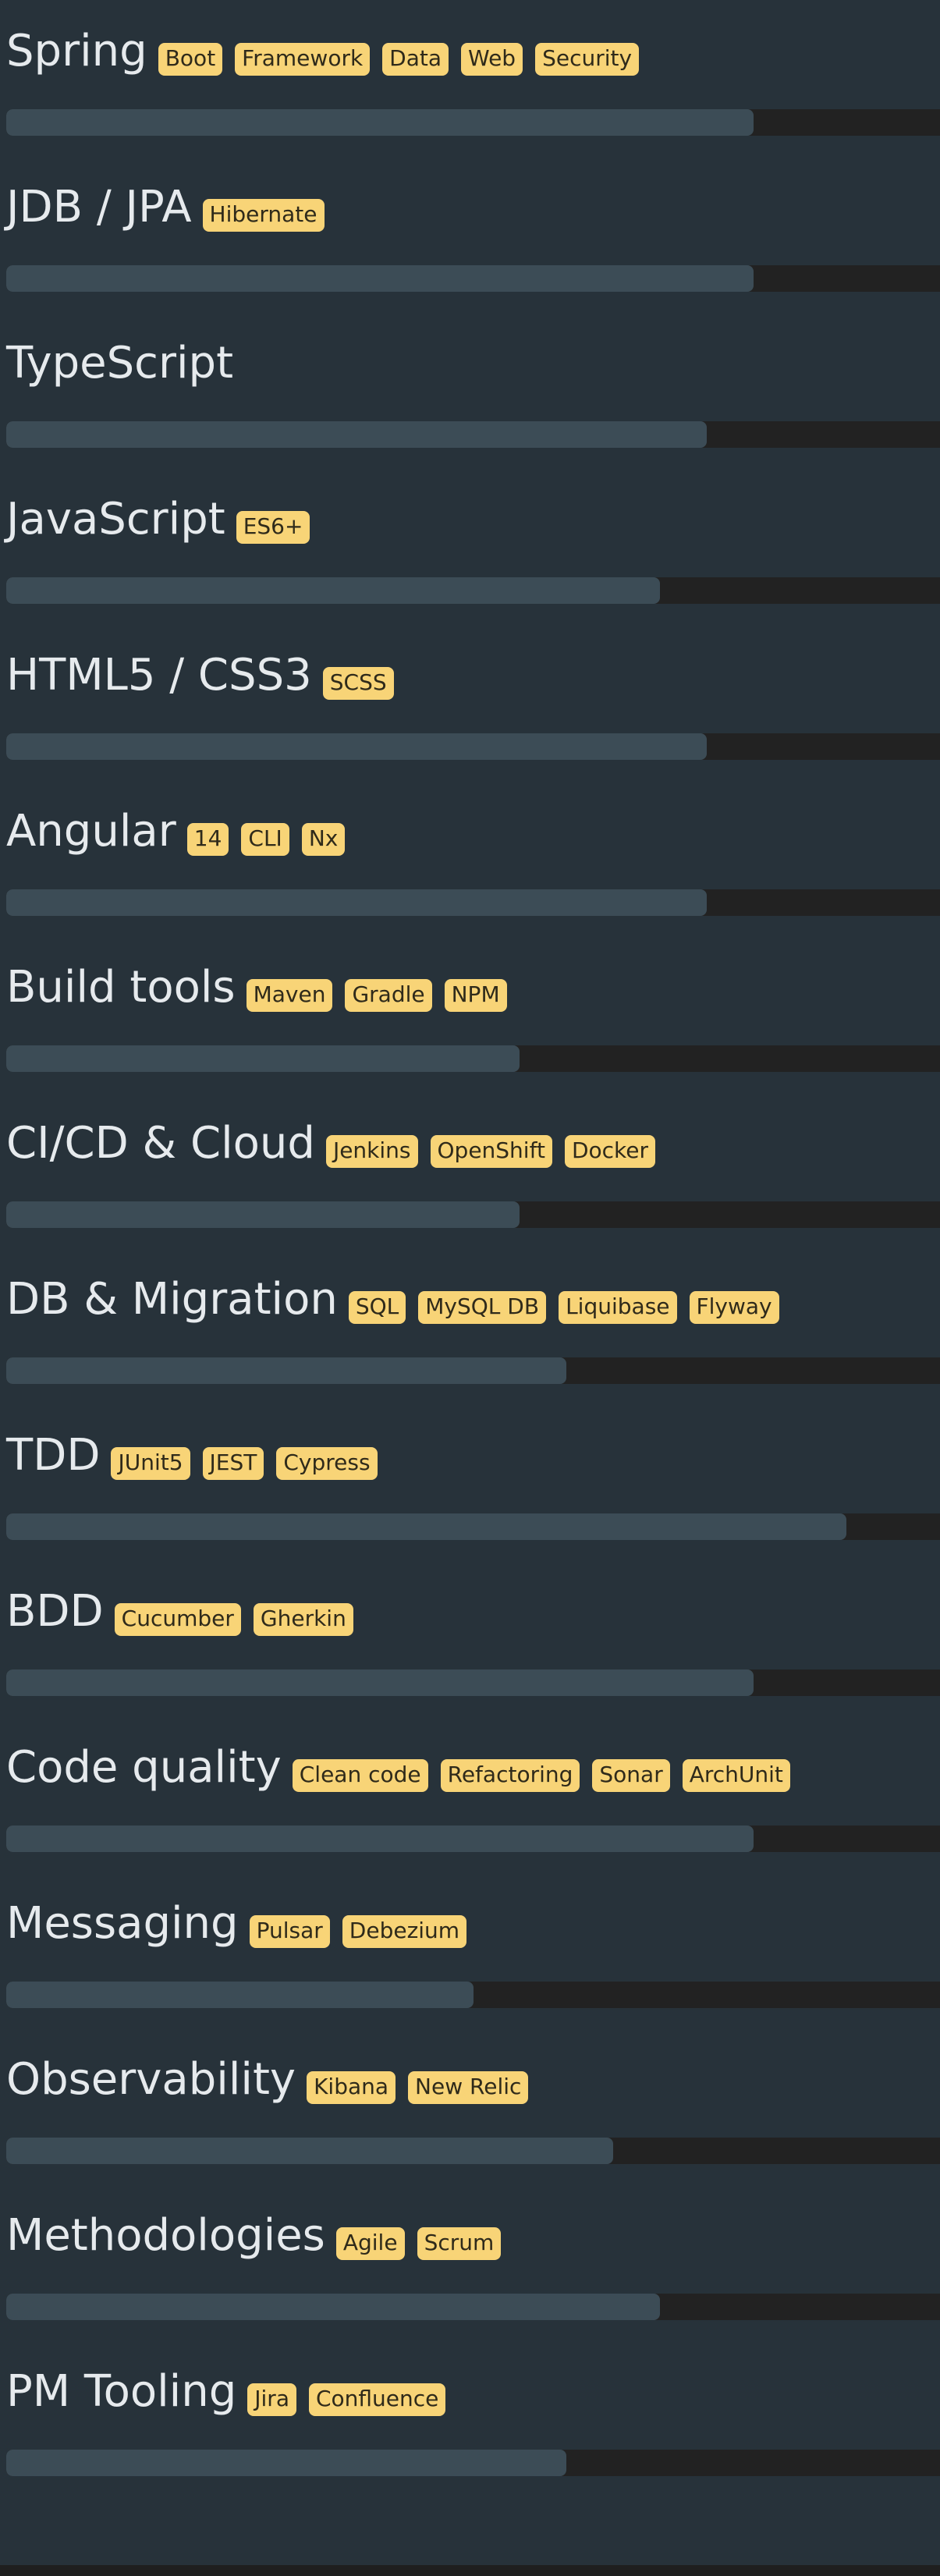 This screenshot has width=940, height=2576. I want to click on skill-tag: Gradle, so click(388, 995).